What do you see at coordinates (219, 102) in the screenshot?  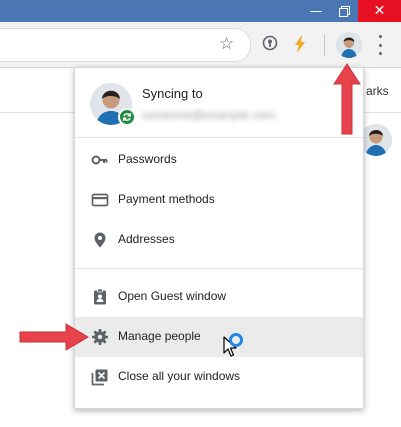 I see `sync-header: Syncing to someone@example.com` at bounding box center [219, 102].